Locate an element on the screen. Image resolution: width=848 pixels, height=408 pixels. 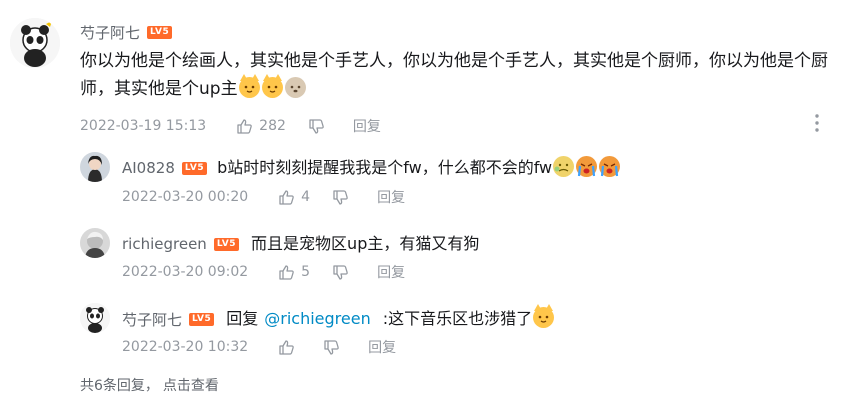
reply-text: 而且是宠物区up主，有猫又有狗 is located at coordinates (365, 243).